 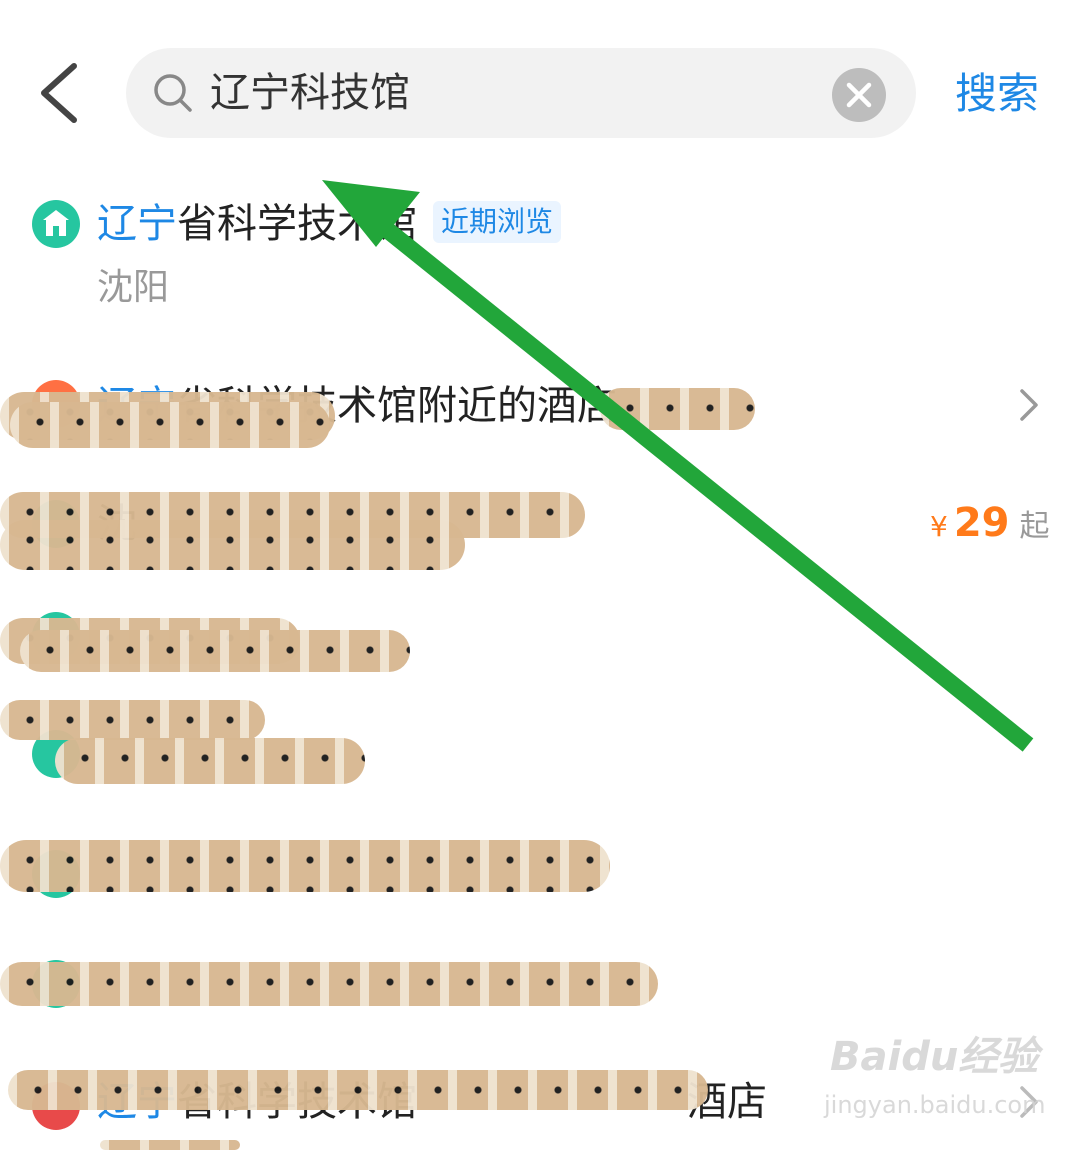 I want to click on result-title: 辽宁省科学技术馆 近期浏览, so click(x=329, y=224).